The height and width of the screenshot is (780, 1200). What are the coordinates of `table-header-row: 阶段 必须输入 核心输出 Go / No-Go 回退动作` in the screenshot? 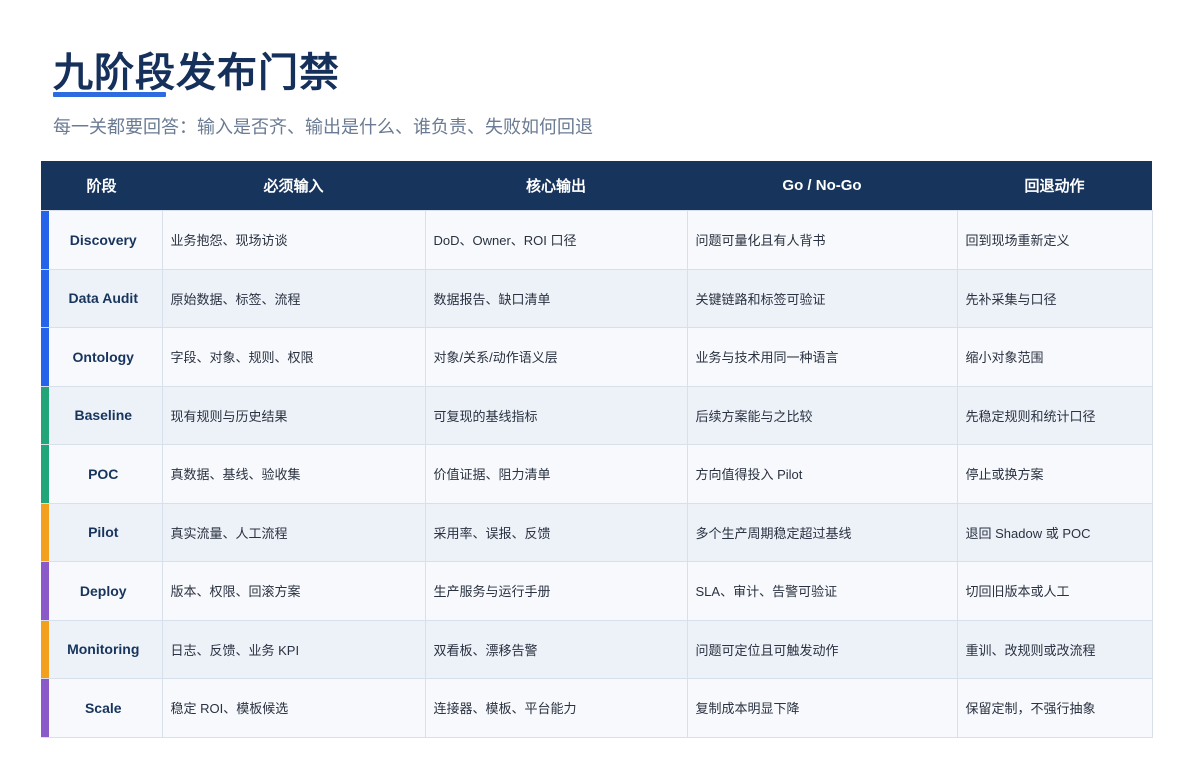 It's located at (596, 186).